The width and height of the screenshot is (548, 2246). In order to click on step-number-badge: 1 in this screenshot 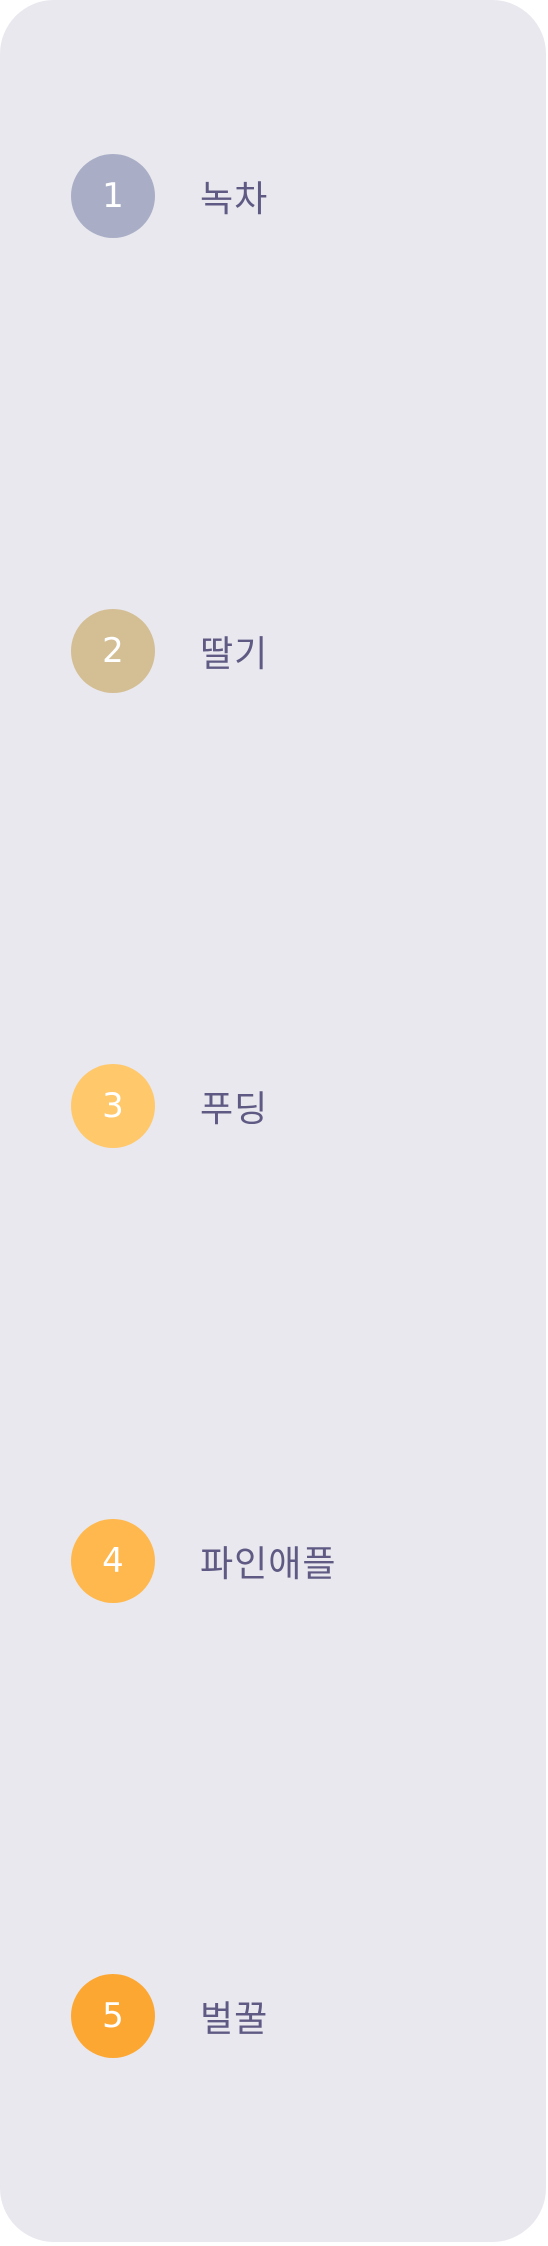, I will do `click(113, 196)`.